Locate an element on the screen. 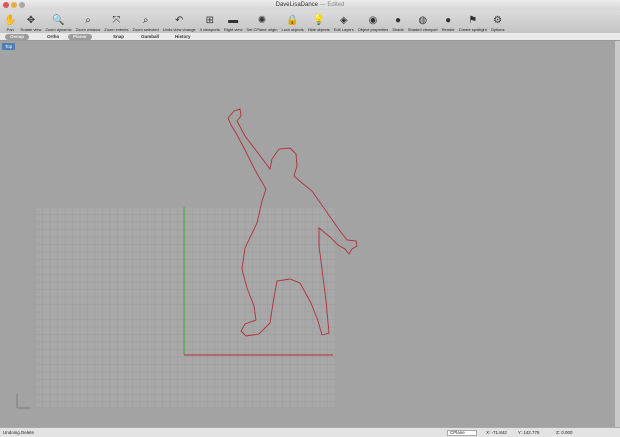  toolbar-label: Undo view change is located at coordinates (179, 29).